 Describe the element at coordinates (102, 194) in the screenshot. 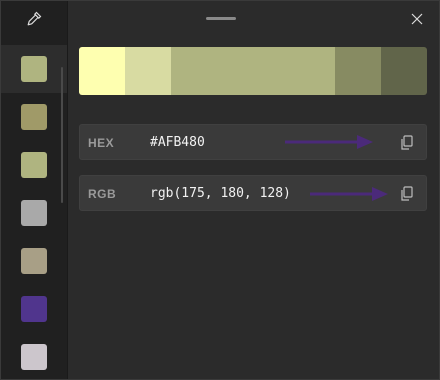

I see `rgb-label: RGB` at that location.